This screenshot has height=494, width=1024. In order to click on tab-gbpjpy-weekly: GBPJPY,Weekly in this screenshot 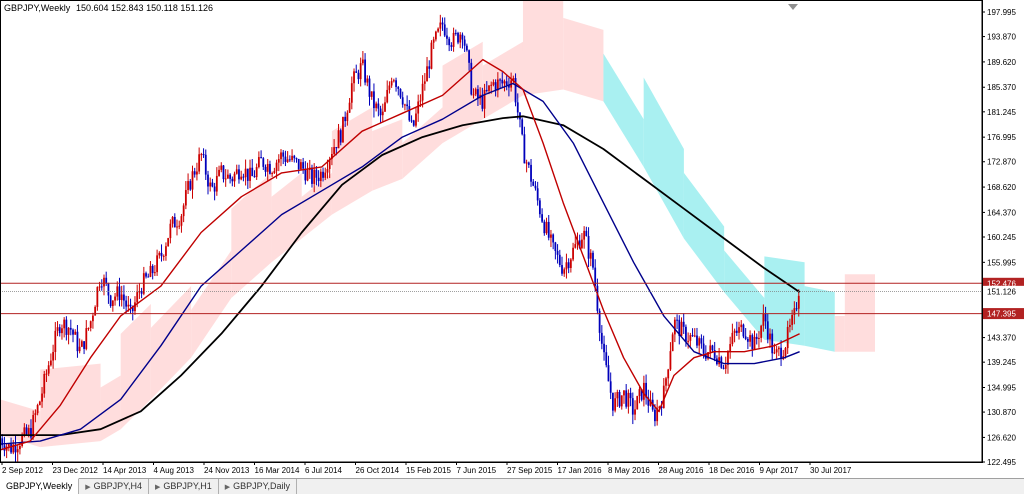, I will do `click(40, 486)`.